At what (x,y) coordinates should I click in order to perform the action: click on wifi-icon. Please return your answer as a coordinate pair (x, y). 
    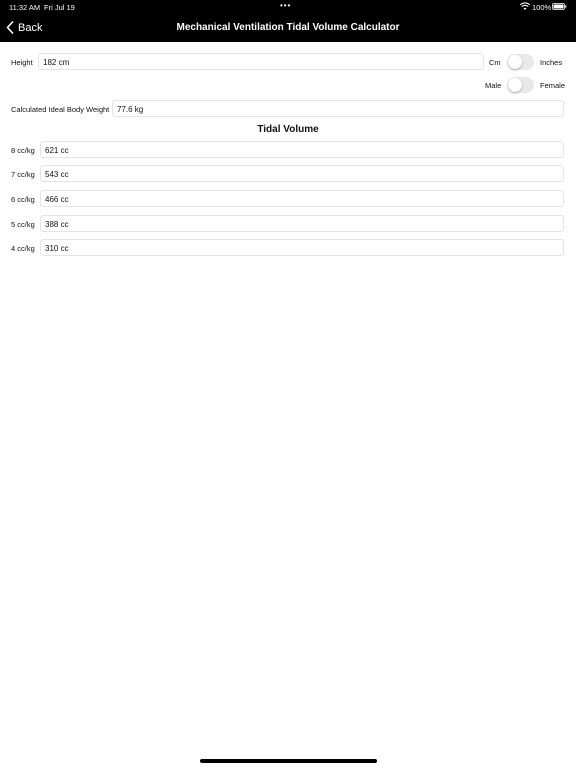
    Looking at the image, I should click on (525, 7).